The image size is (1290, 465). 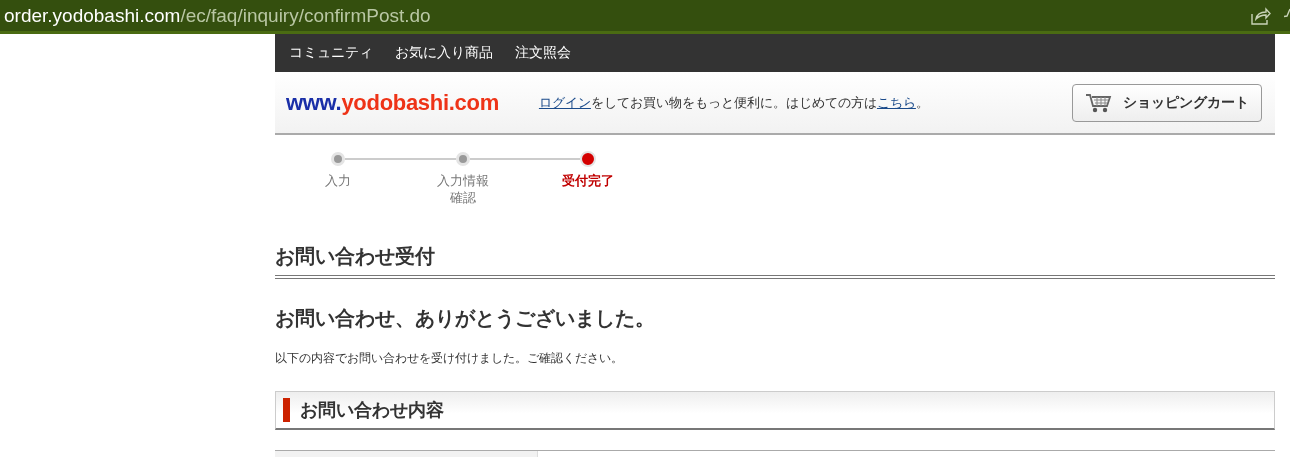 I want to click on nav-link: 注文照会, so click(x=543, y=53).